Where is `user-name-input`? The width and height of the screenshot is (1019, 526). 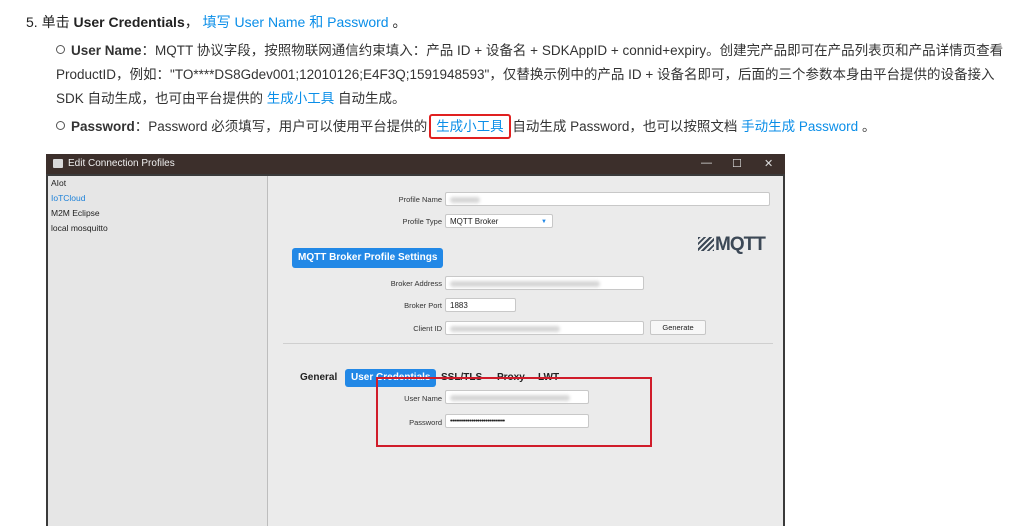 user-name-input is located at coordinates (517, 397).